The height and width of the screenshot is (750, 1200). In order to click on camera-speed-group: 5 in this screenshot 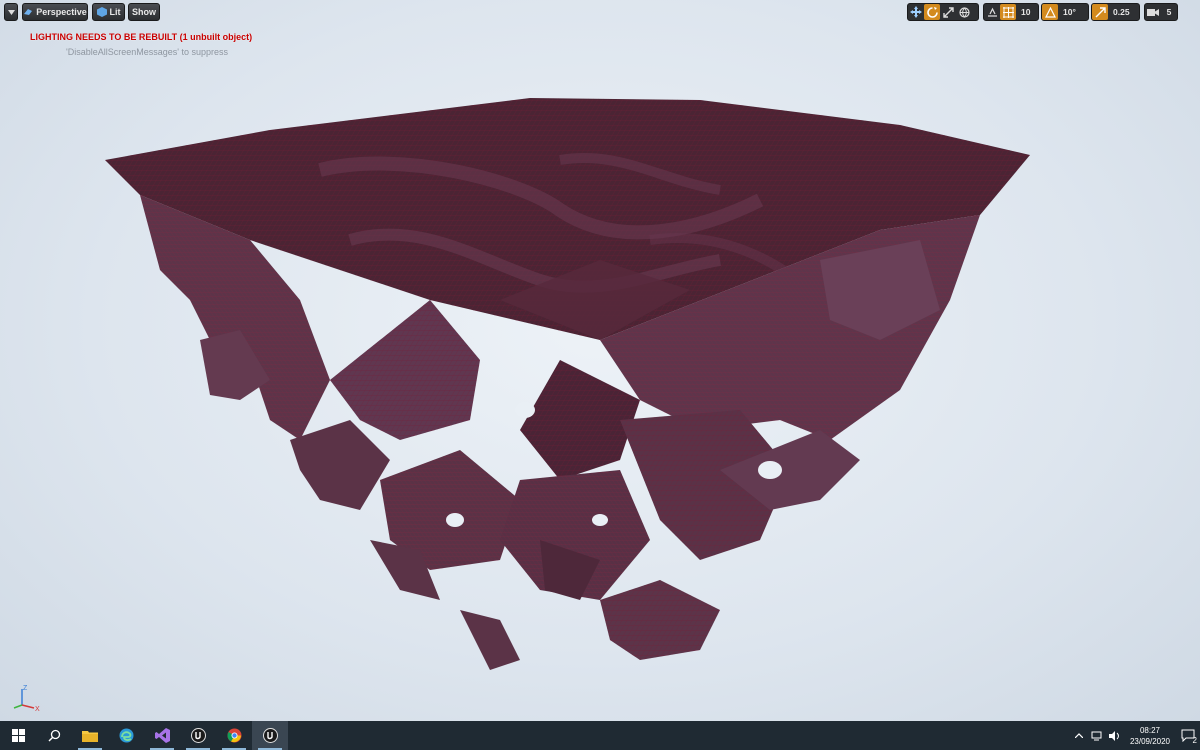, I will do `click(1161, 12)`.